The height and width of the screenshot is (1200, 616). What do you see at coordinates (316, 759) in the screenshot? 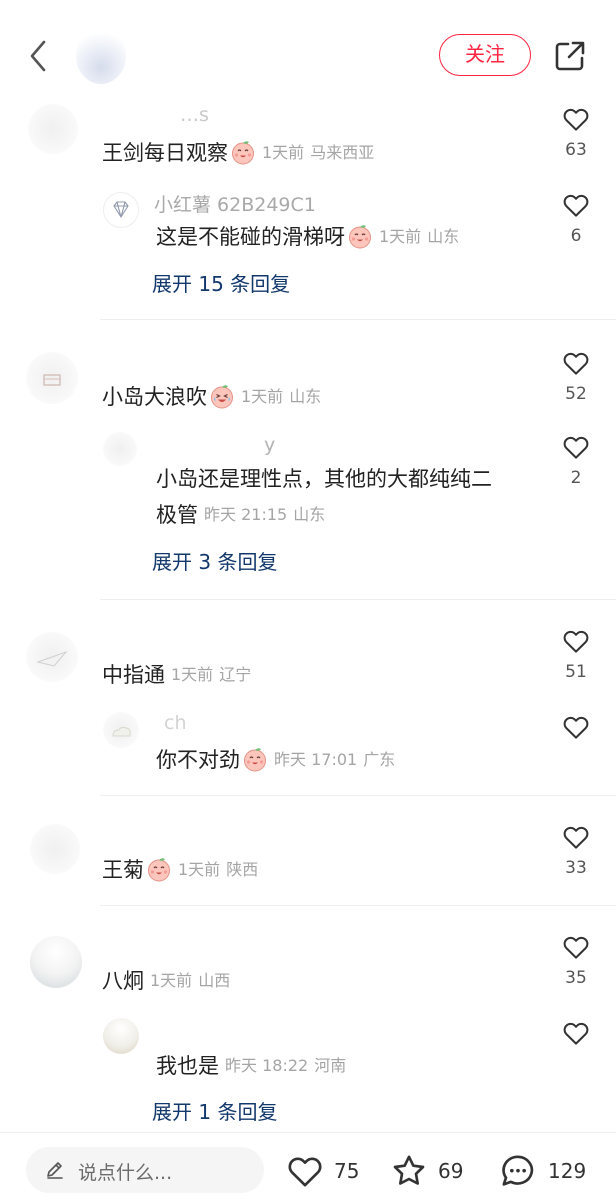
I see `reply-time: 昨天 17:01` at bounding box center [316, 759].